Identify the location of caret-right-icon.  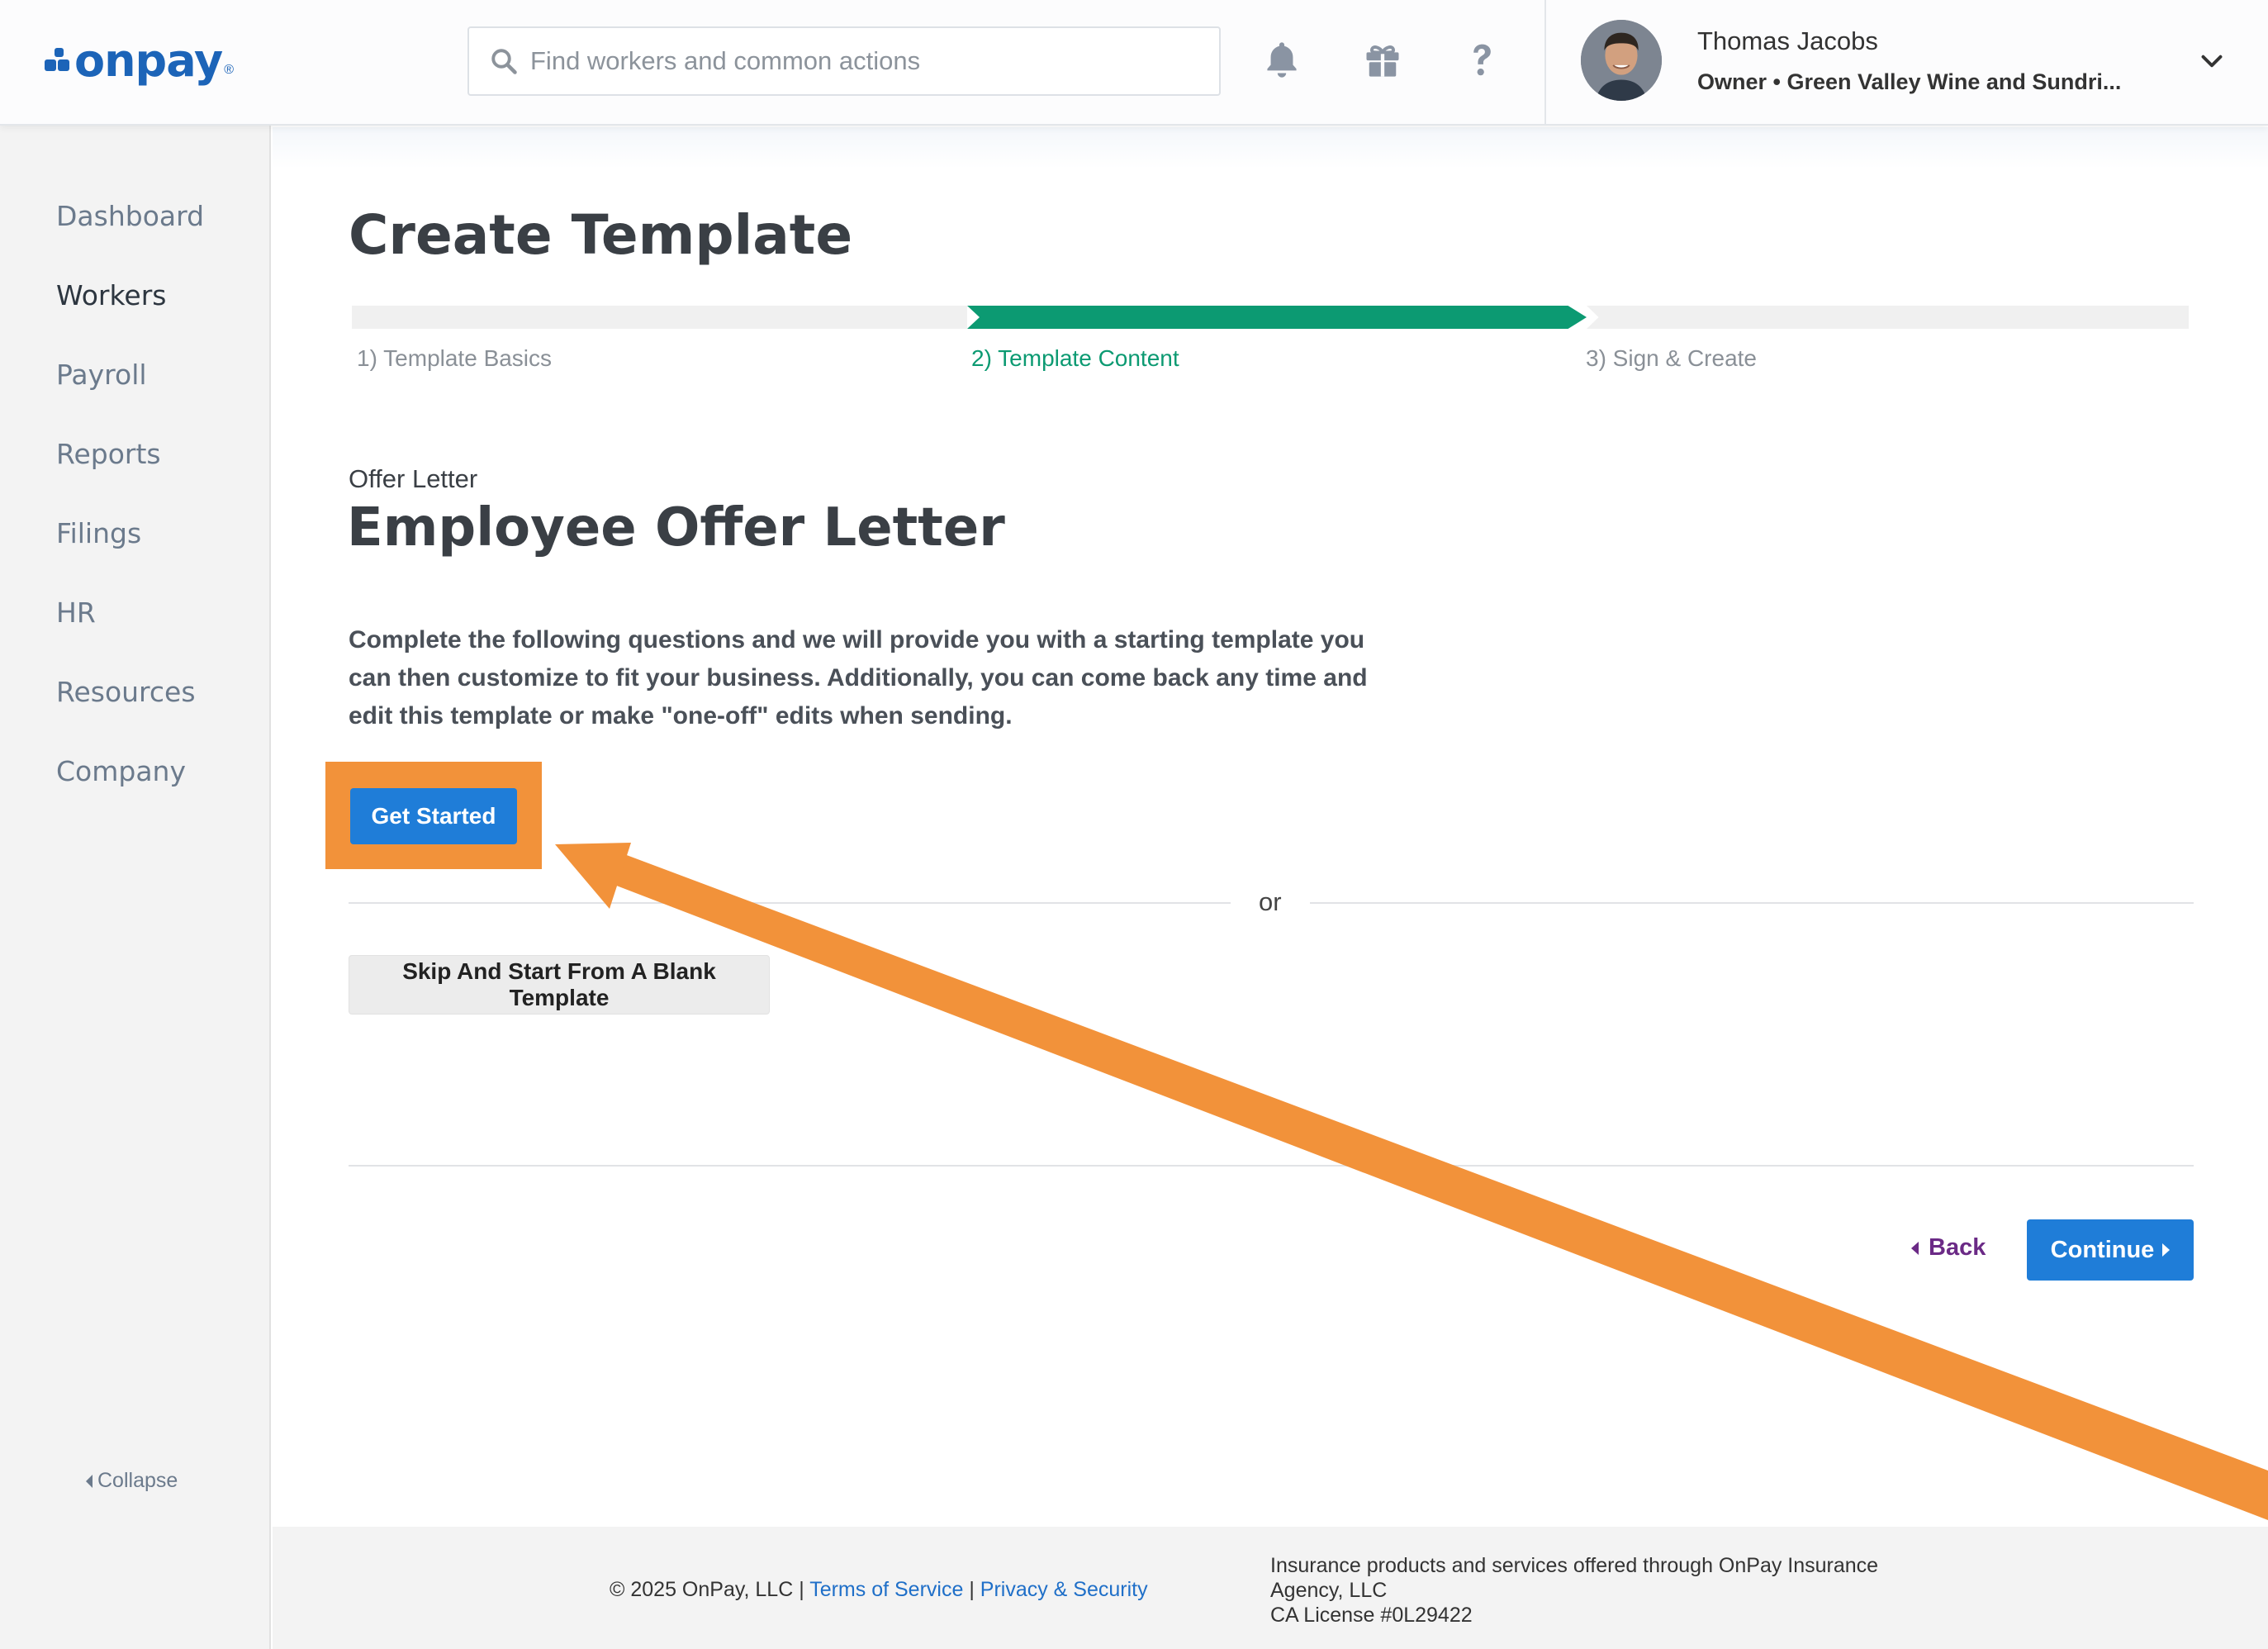
(2166, 1250).